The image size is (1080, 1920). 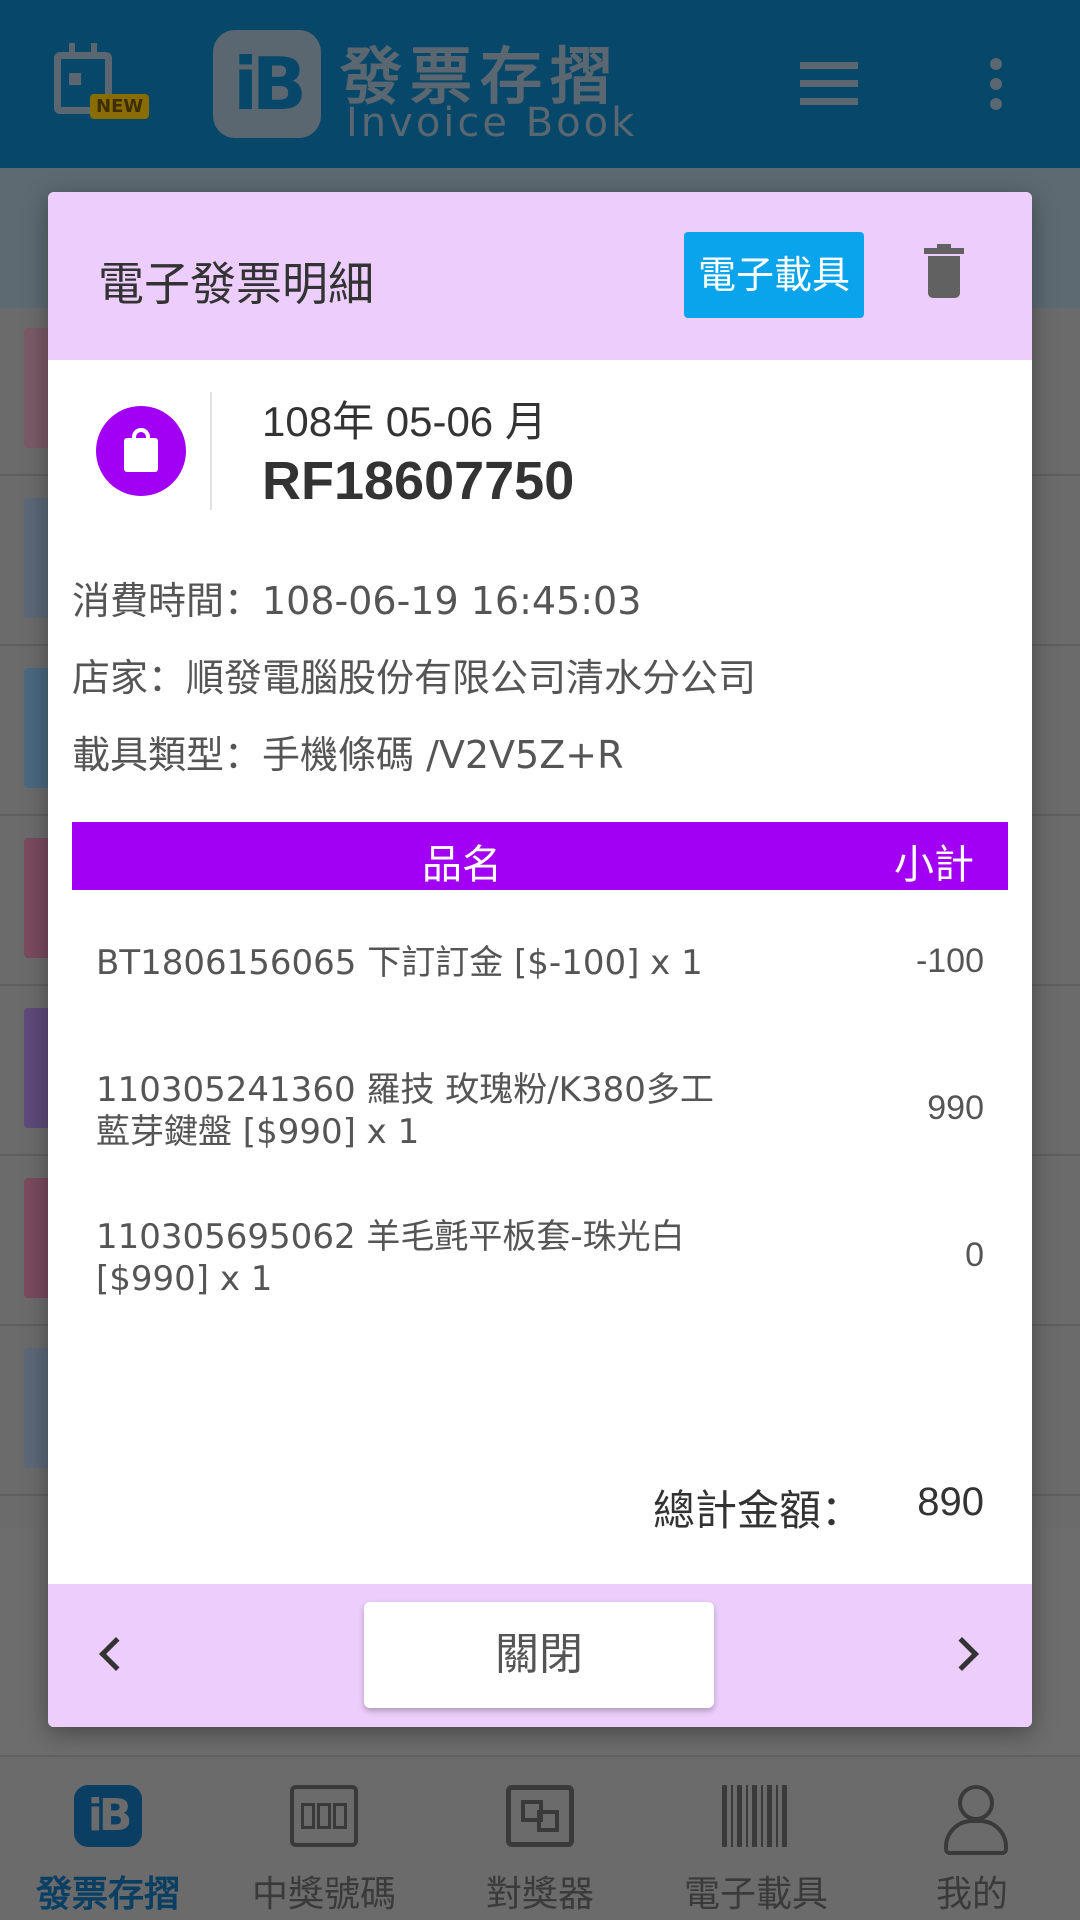 I want to click on qr-scanner-icon, so click(x=540, y=1816).